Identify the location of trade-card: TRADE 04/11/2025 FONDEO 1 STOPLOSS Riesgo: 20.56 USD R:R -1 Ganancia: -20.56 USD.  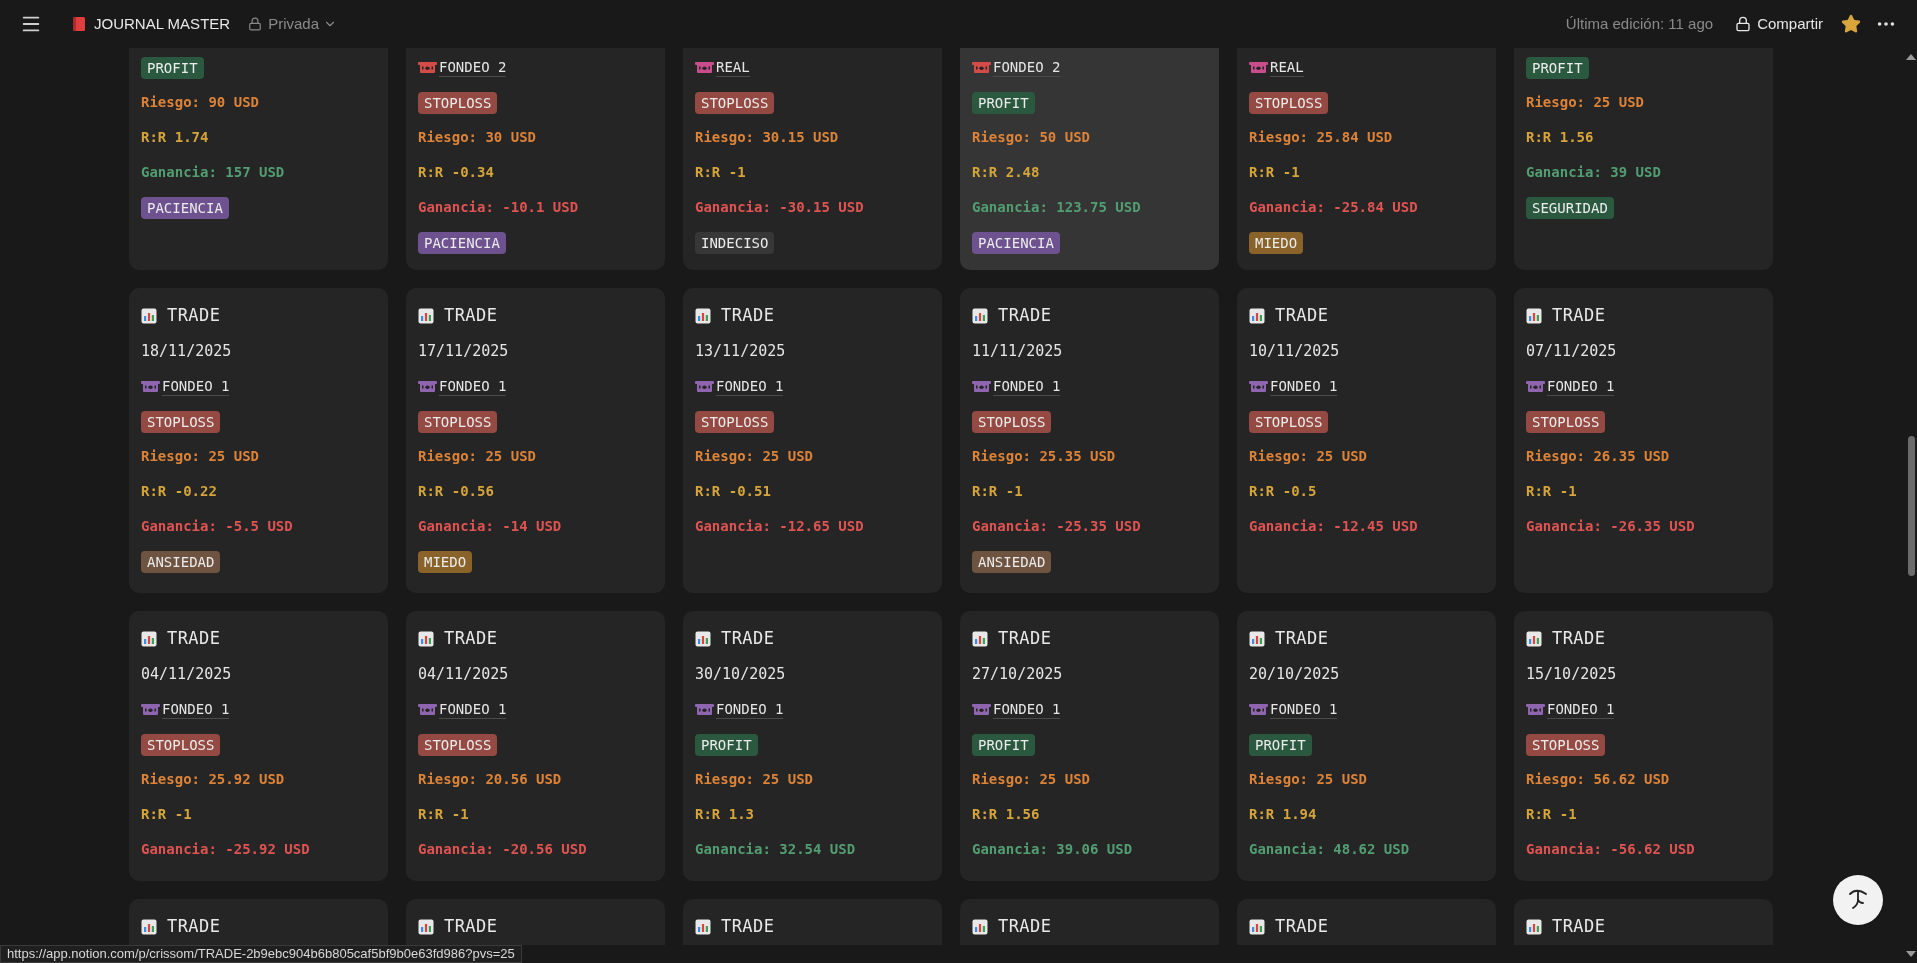
(535, 746).